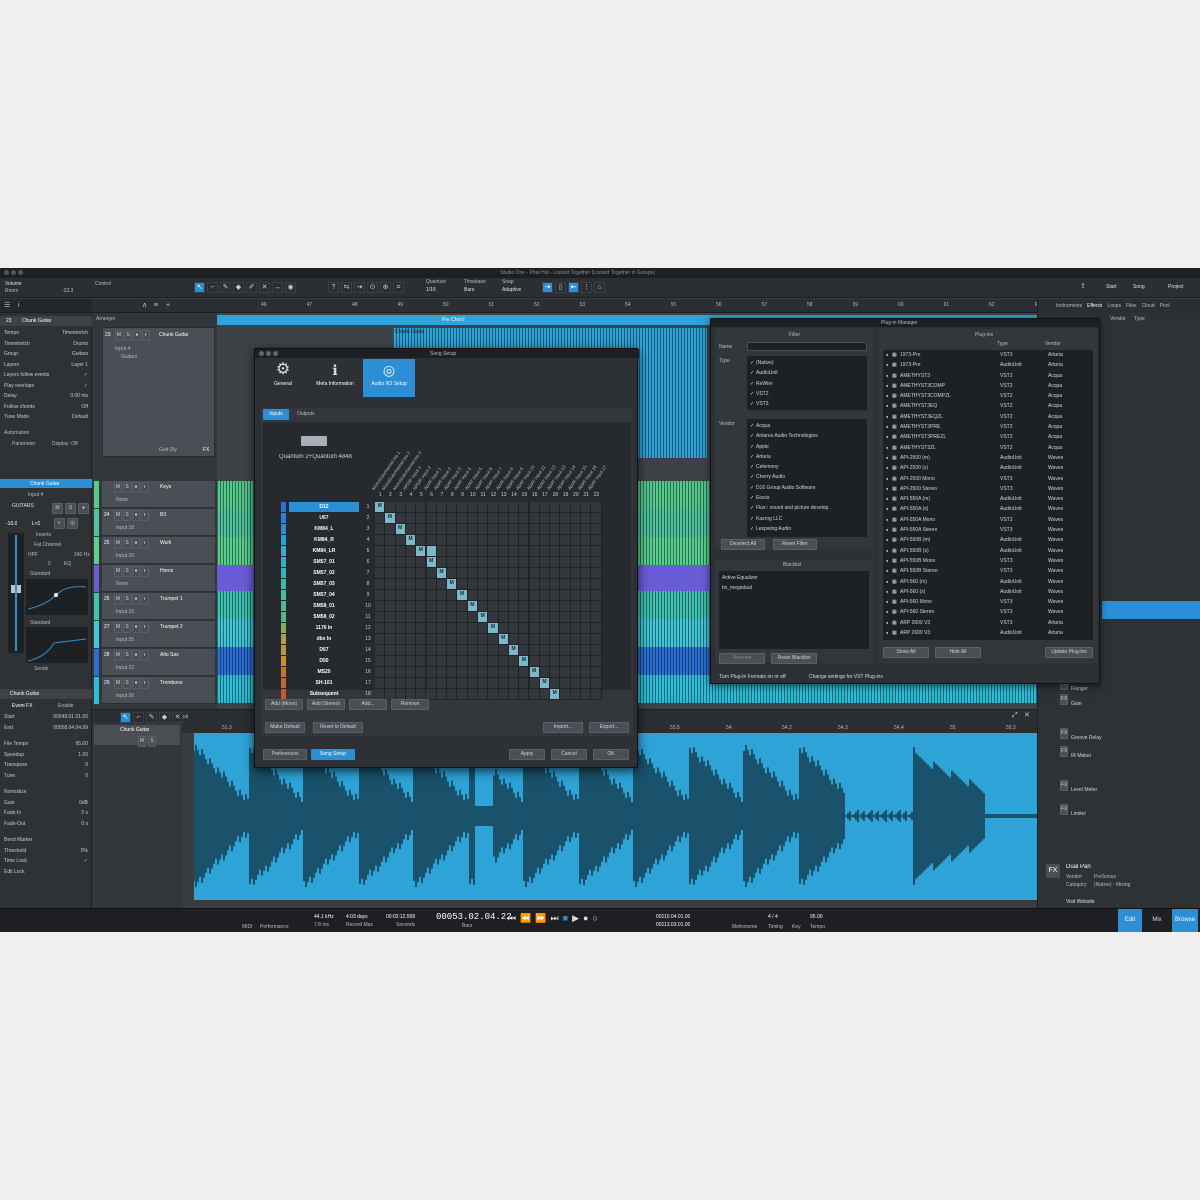 Image resolution: width=1200 pixels, height=1200 pixels. What do you see at coordinates (35, 495) in the screenshot?
I see `channel-input: Input 4` at bounding box center [35, 495].